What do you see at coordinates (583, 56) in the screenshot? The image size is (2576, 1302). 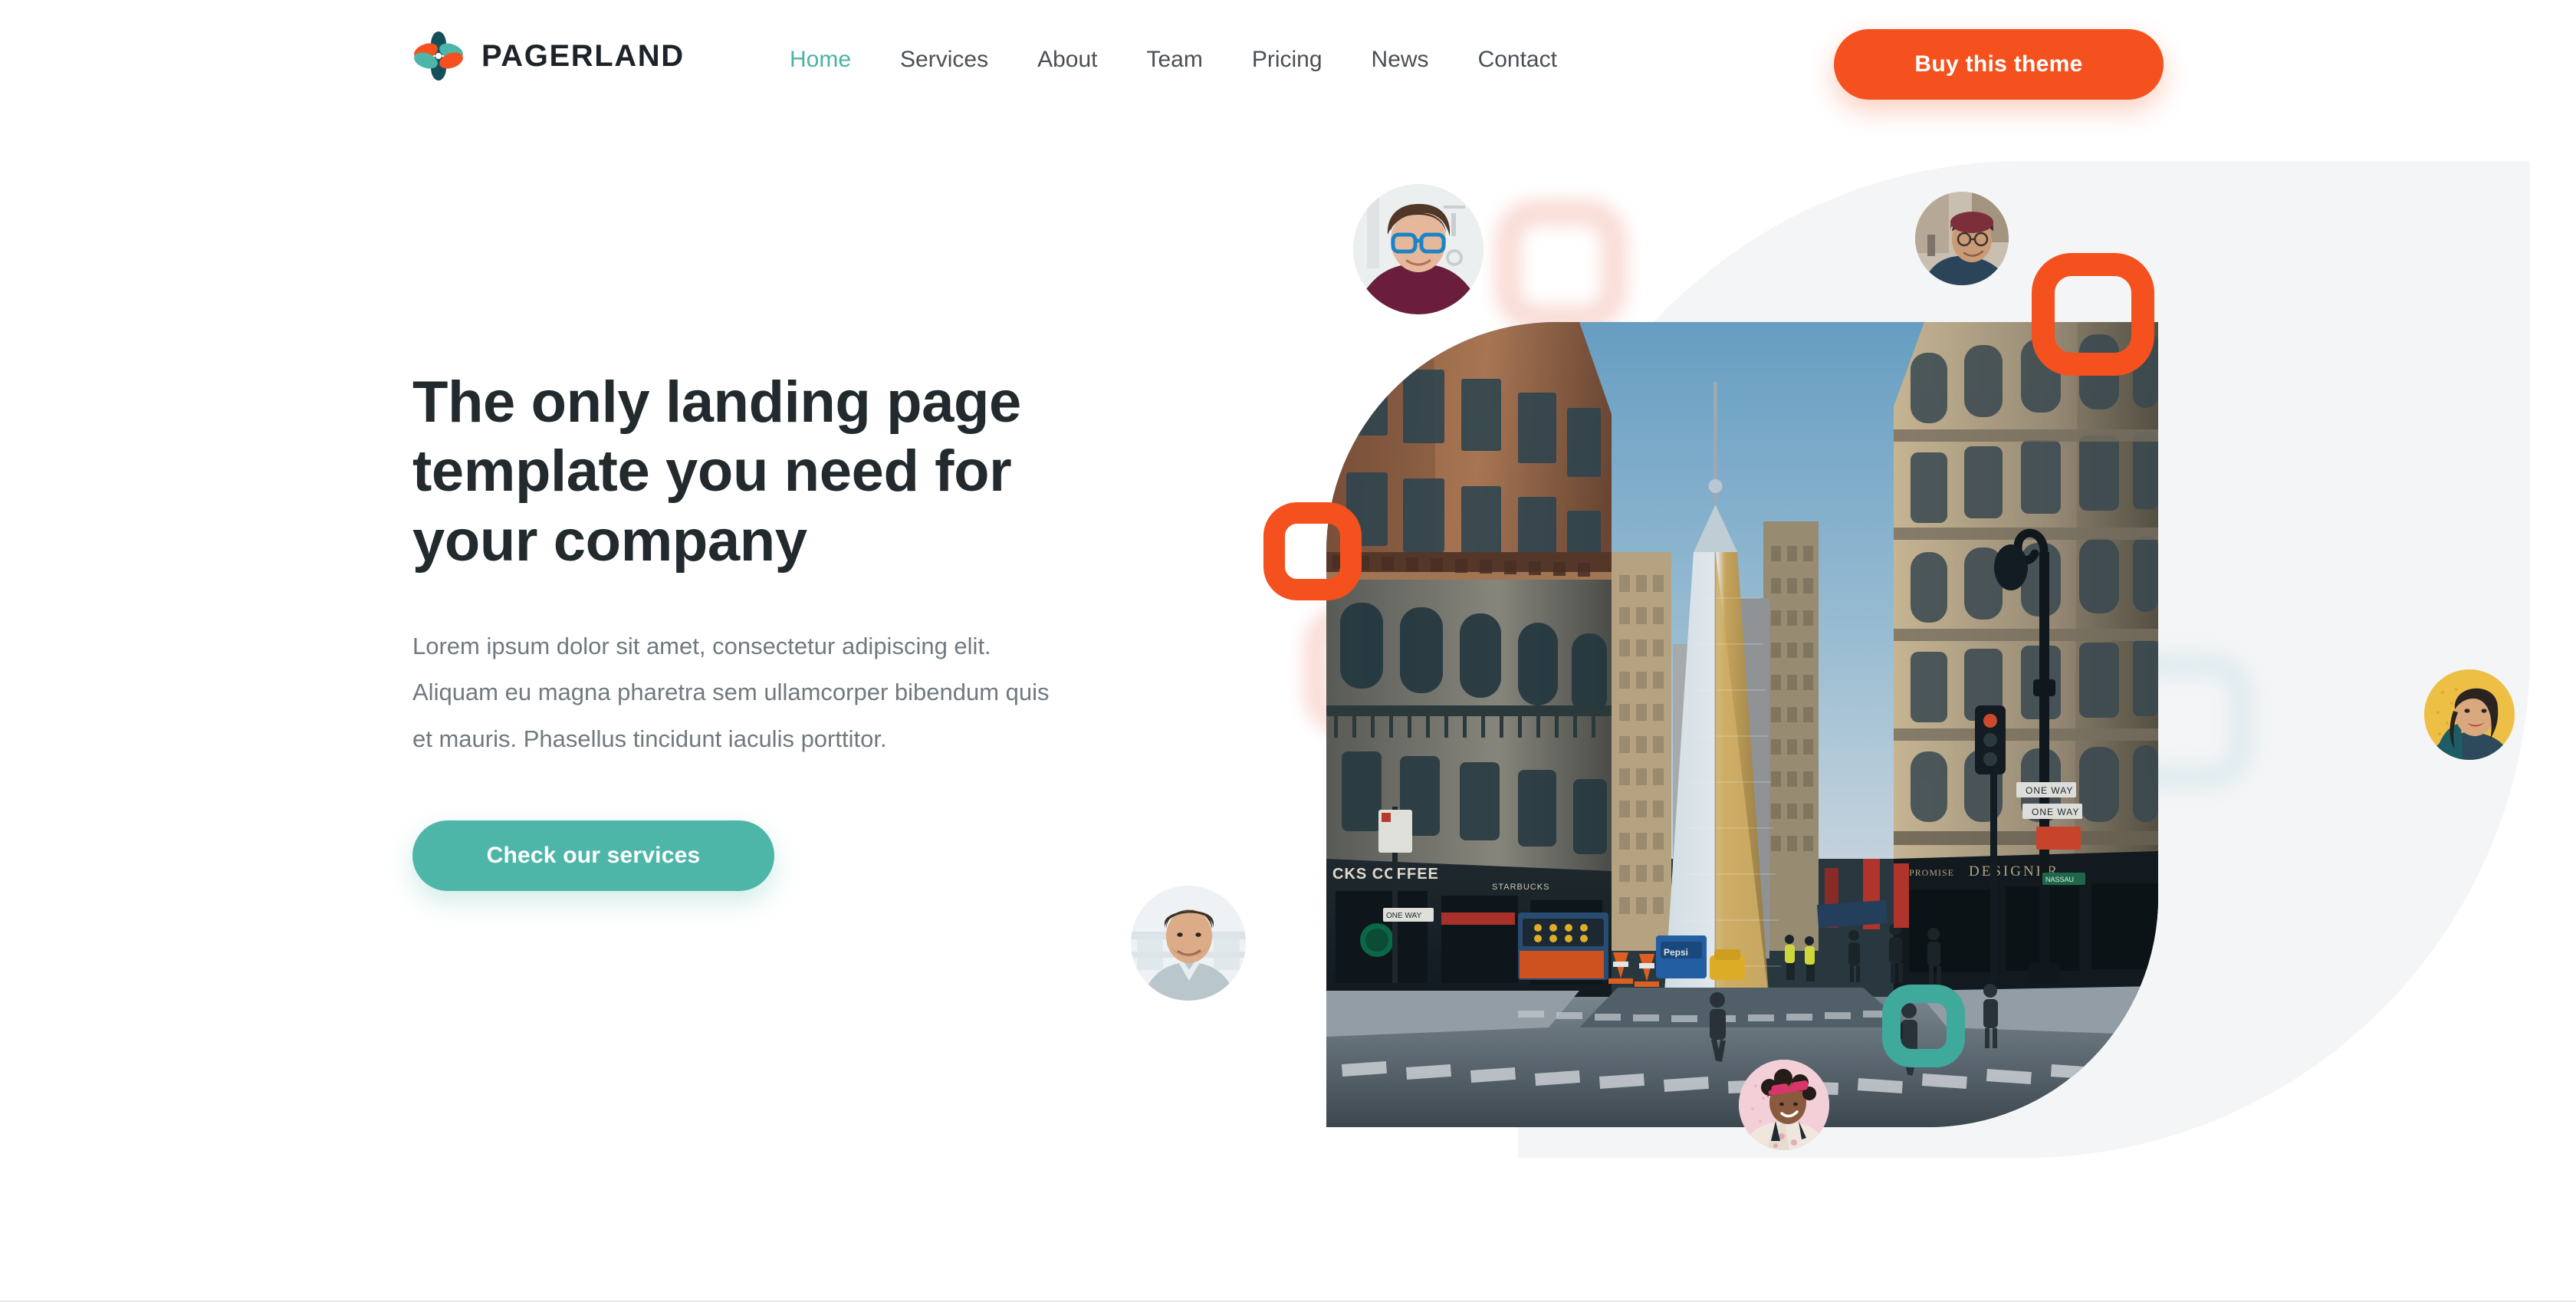 I see `brand-name: PAGERLAND` at bounding box center [583, 56].